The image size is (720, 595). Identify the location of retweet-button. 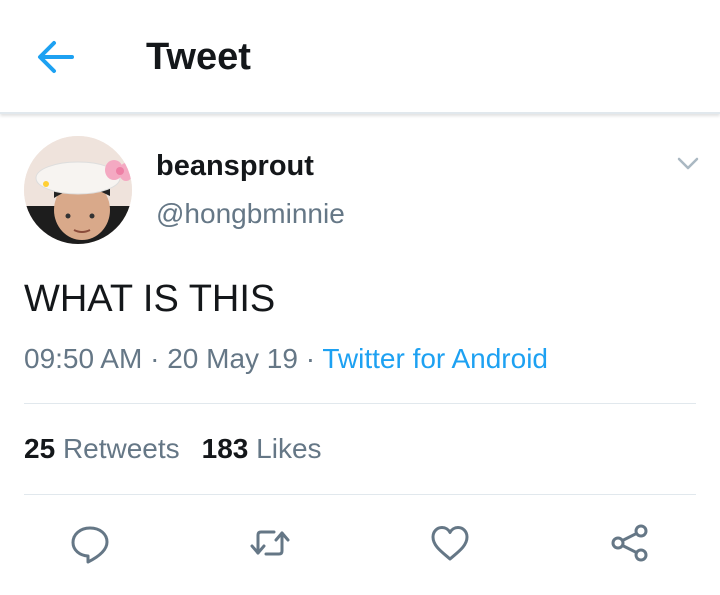
(270, 543).